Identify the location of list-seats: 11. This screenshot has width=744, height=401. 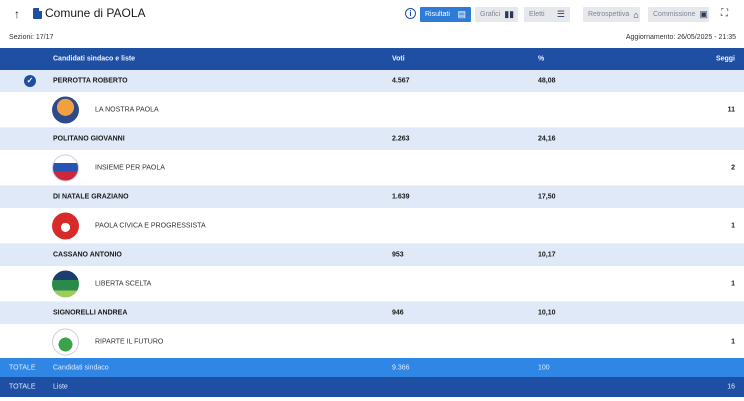
(731, 109).